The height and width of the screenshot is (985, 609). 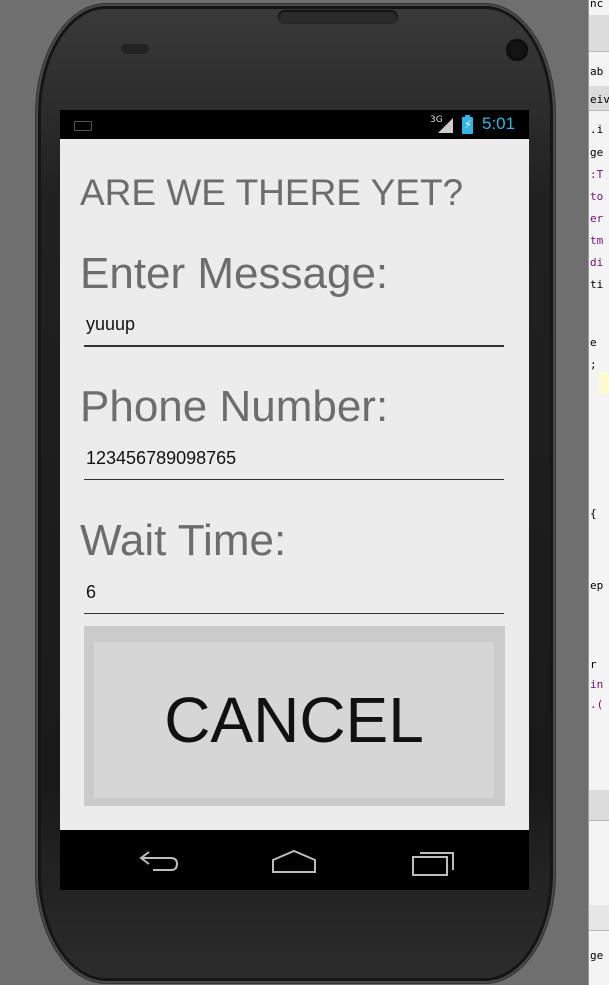 I want to click on ide-code-line: ep, so click(x=597, y=585).